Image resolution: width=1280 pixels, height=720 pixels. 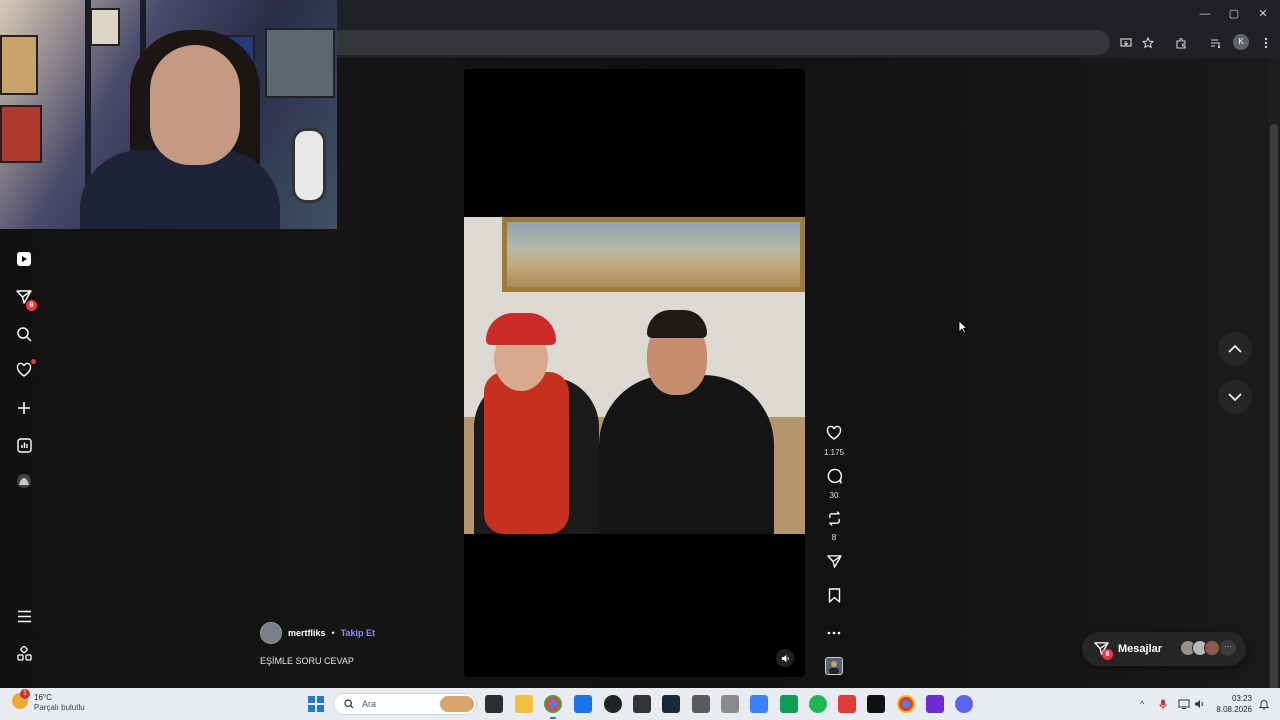 I want to click on reels-icon, so click(x=24, y=259).